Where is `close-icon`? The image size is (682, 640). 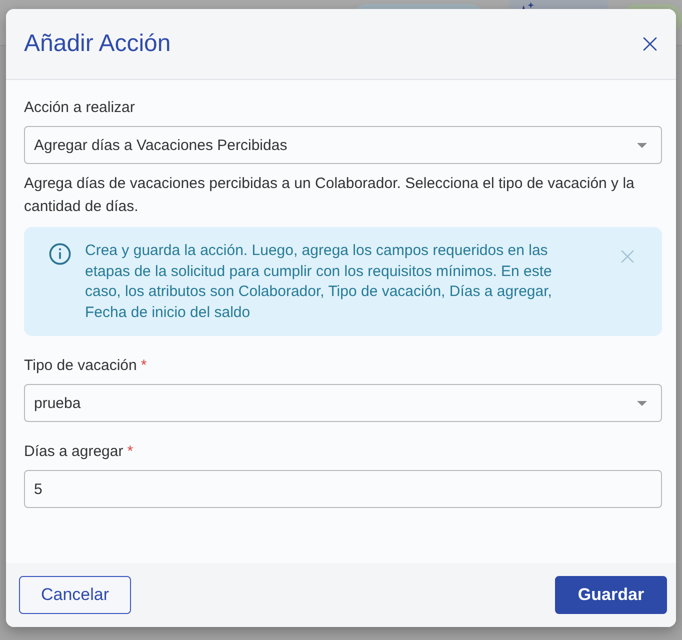 close-icon is located at coordinates (650, 44).